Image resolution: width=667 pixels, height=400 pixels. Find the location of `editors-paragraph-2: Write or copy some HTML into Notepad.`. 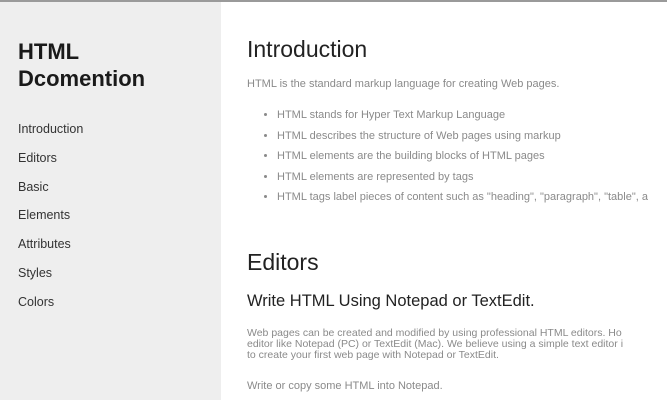

editors-paragraph-2: Write or copy some HTML into Notepad. is located at coordinates (345, 386).